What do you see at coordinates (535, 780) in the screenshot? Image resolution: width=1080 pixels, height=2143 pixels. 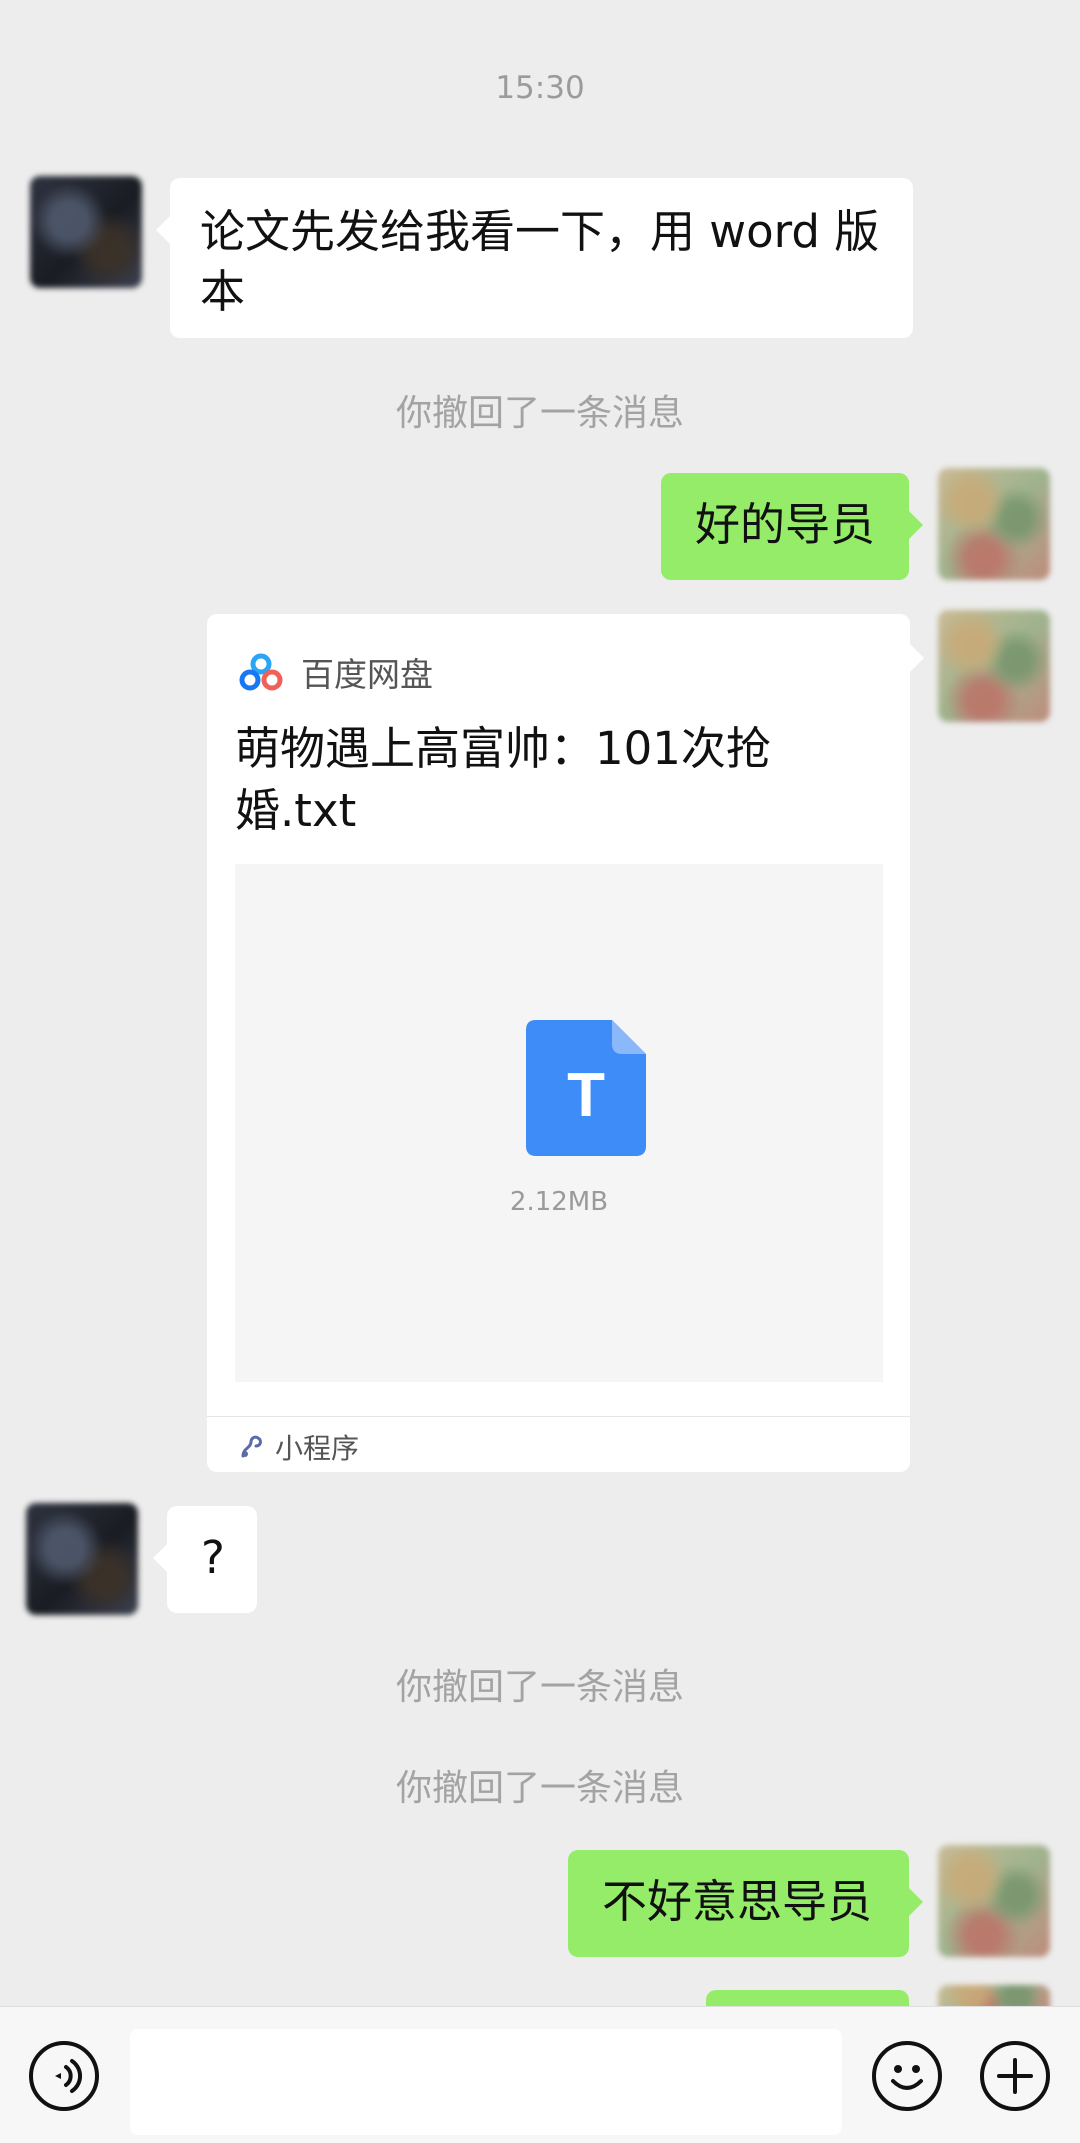 I see `card-file-title: 萌物遇上高富帅：101次抢 婚.txt` at bounding box center [535, 780].